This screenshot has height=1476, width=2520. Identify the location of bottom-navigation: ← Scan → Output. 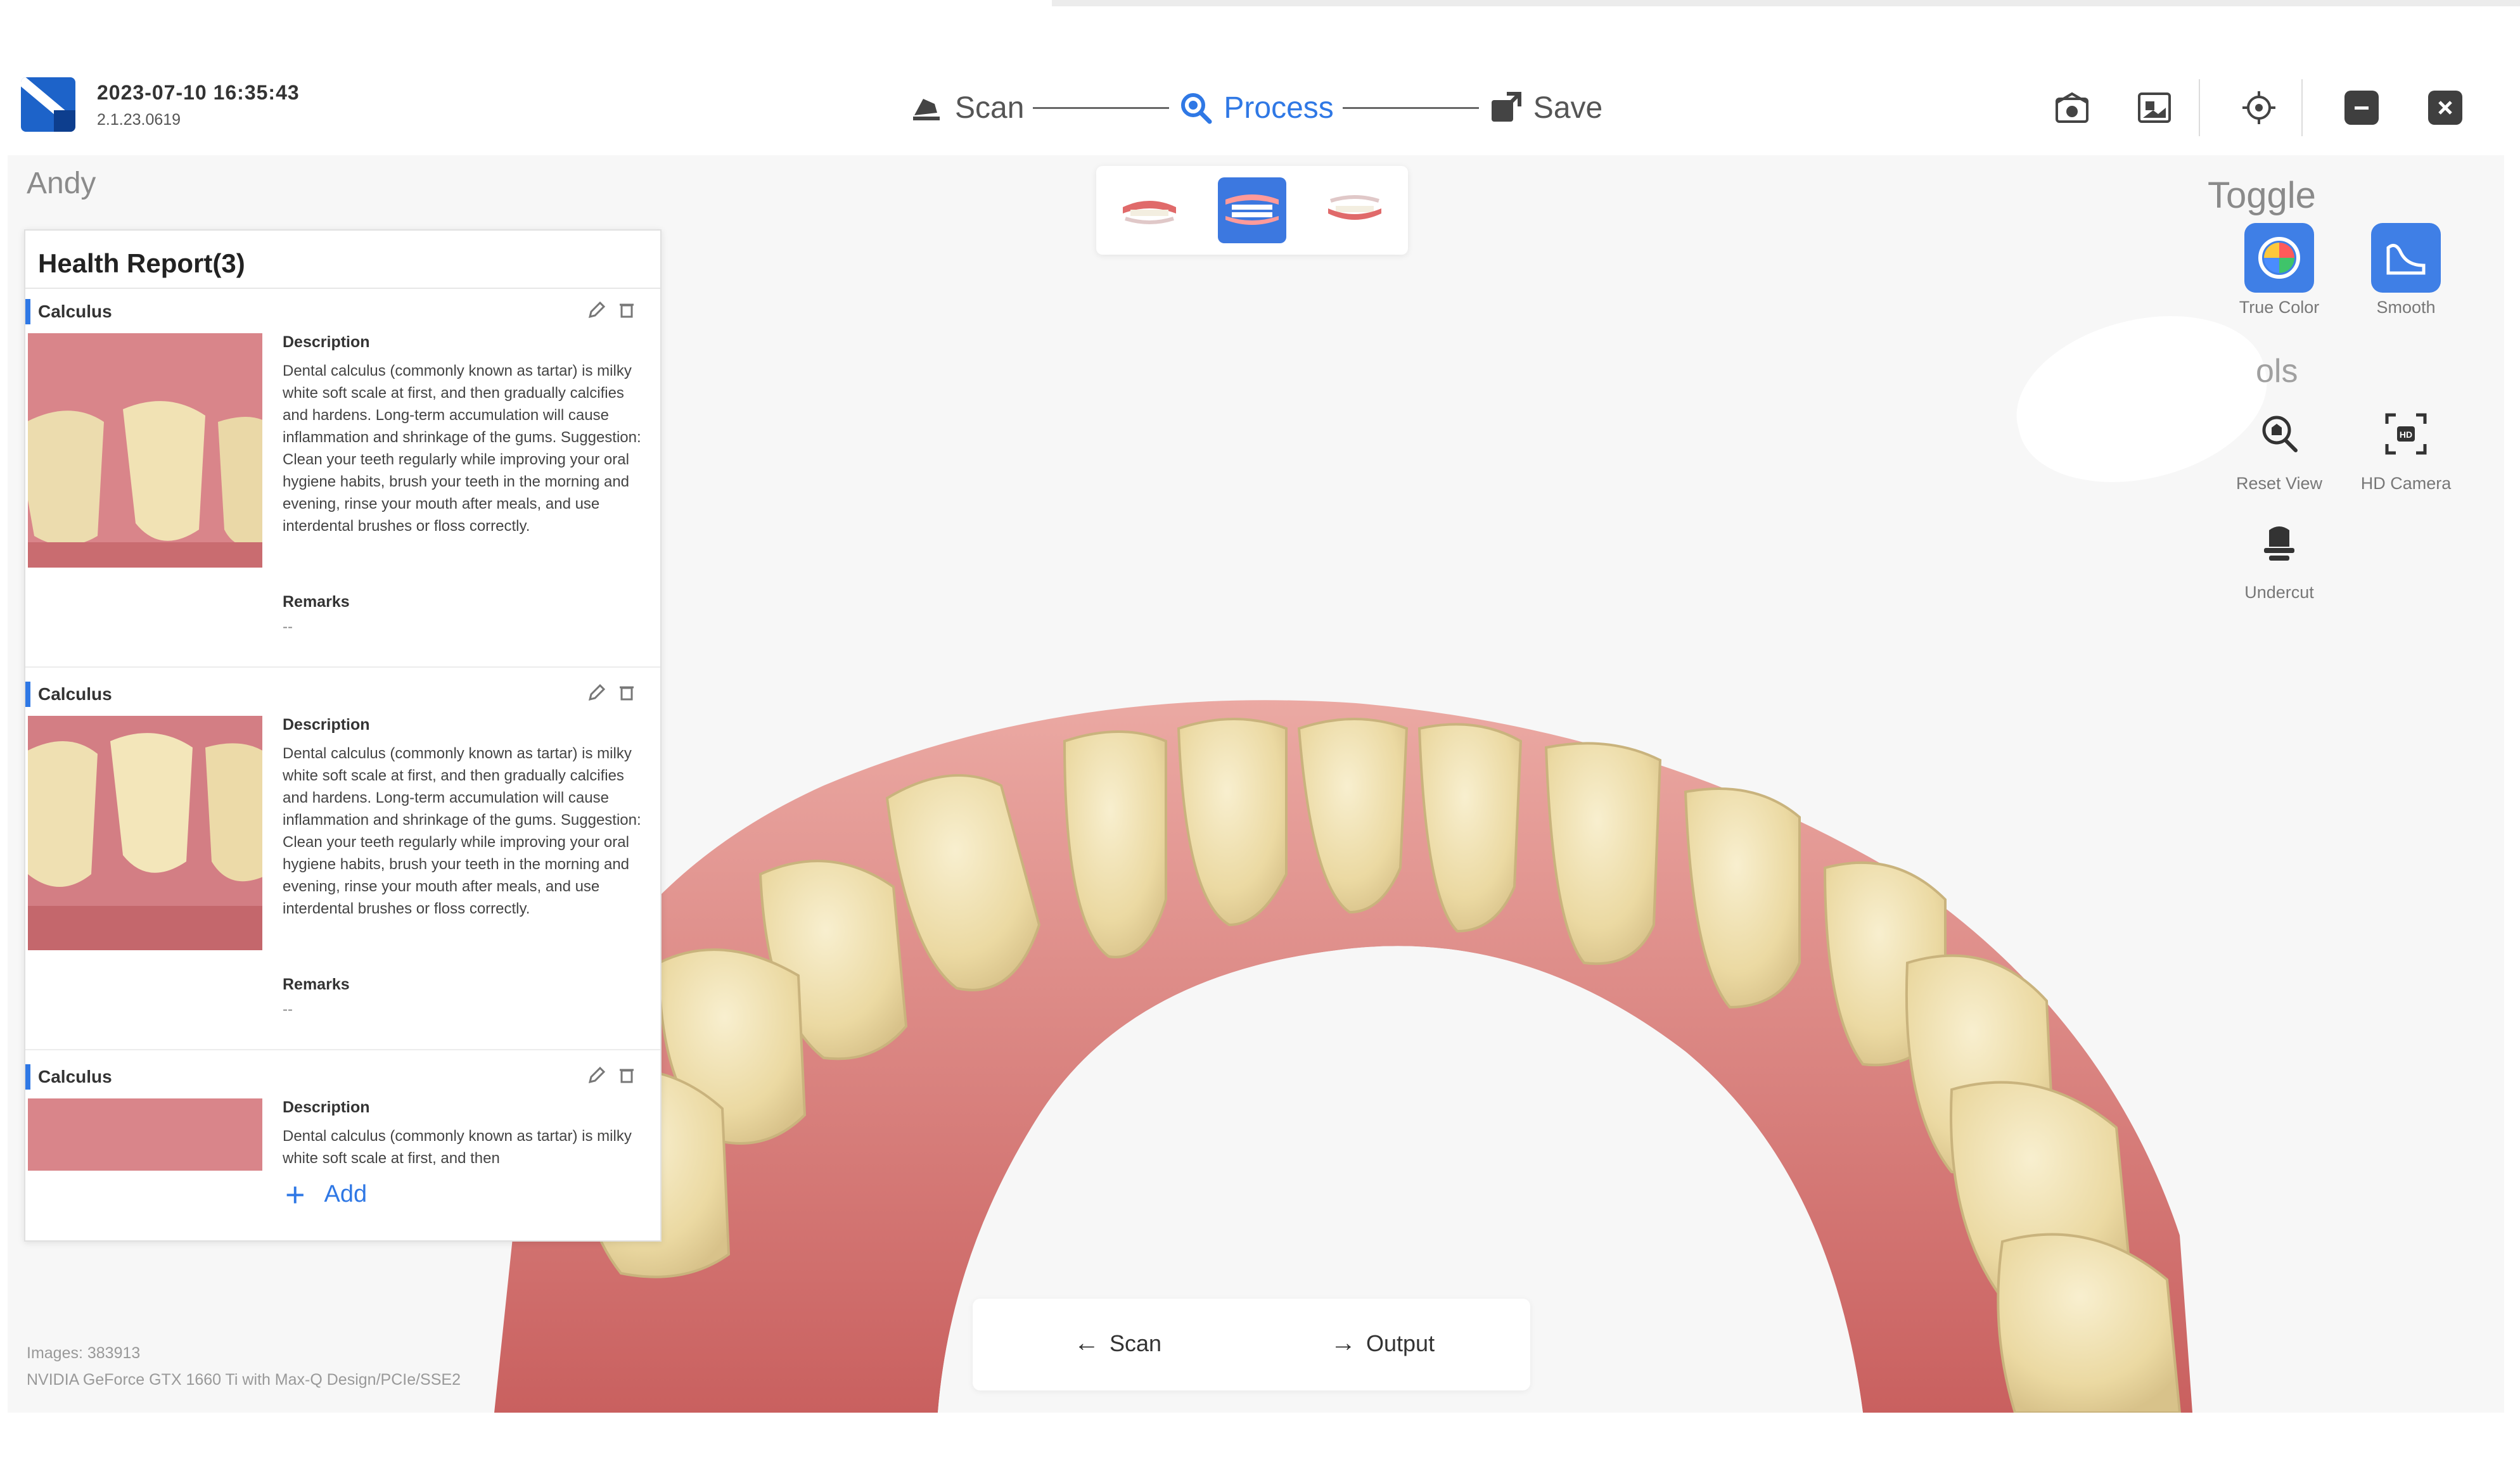
(1251, 1345).